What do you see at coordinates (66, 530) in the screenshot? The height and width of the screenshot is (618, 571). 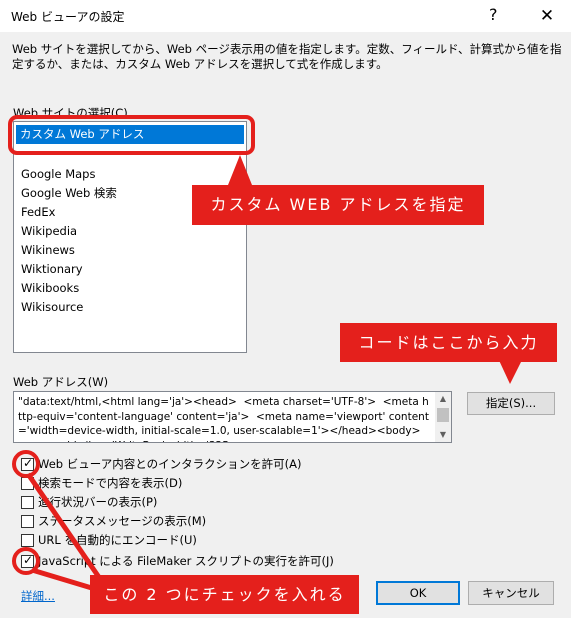 I see `arrow-line-top` at bounding box center [66, 530].